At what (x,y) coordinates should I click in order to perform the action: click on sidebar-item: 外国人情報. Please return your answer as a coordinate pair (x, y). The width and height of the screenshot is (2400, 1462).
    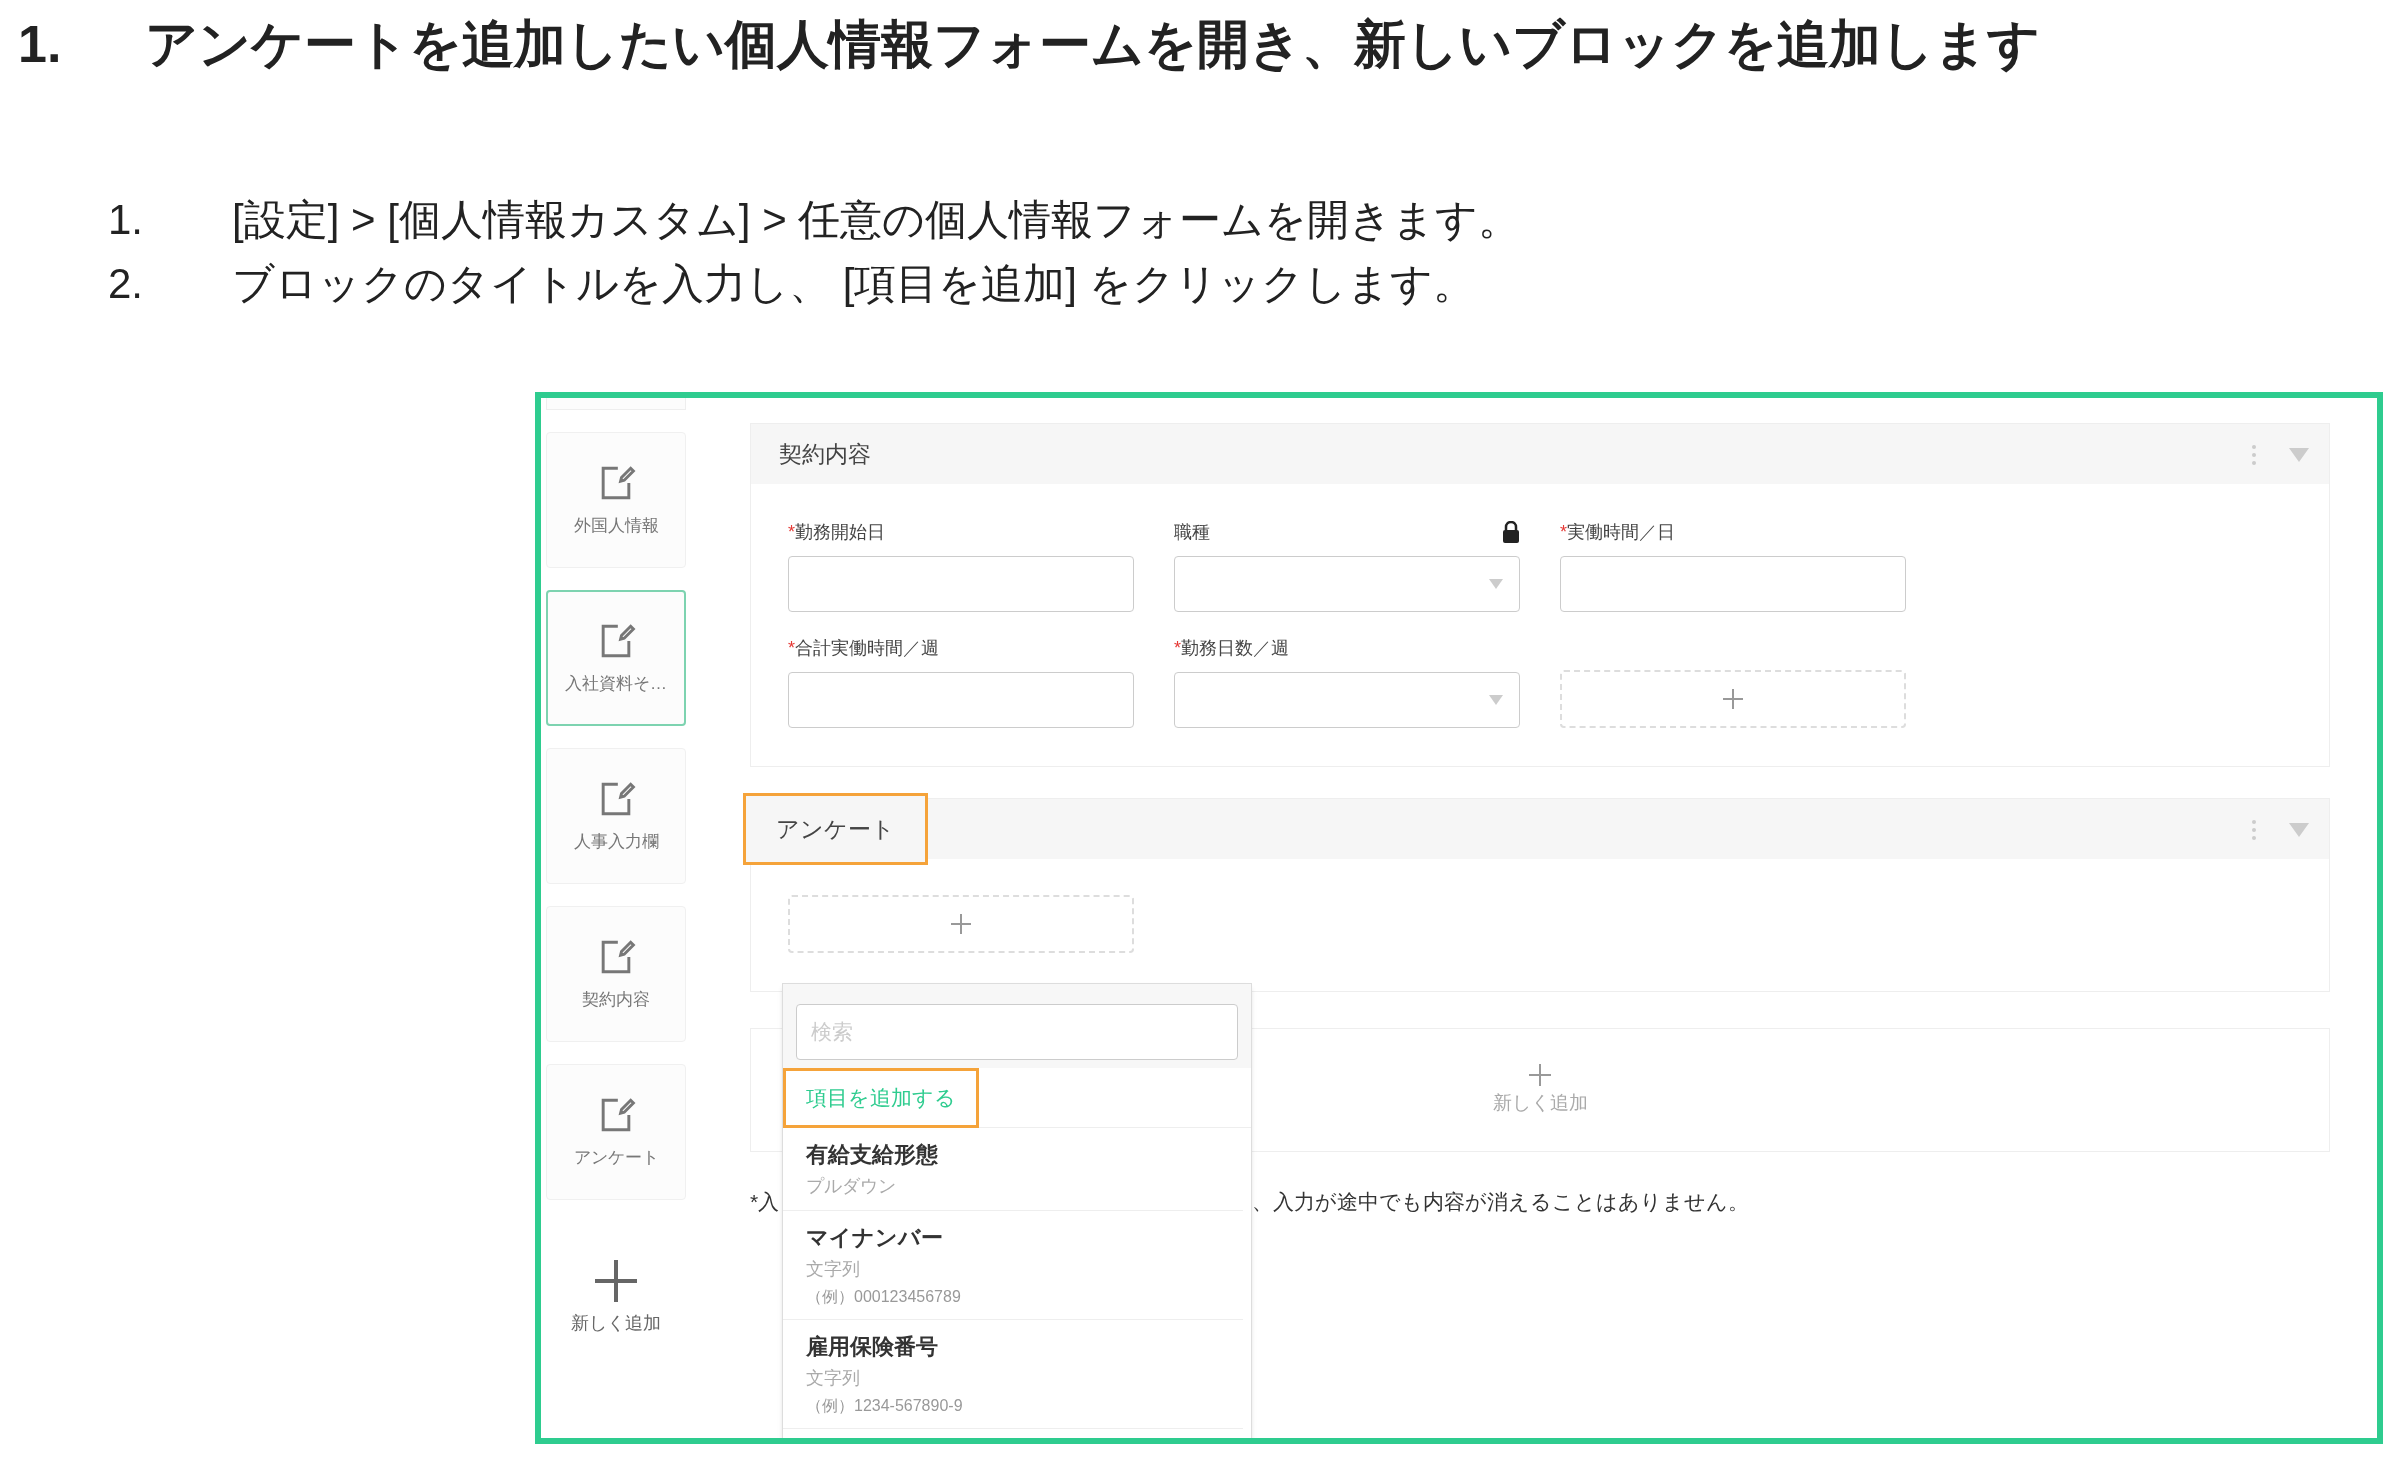
    Looking at the image, I should click on (616, 500).